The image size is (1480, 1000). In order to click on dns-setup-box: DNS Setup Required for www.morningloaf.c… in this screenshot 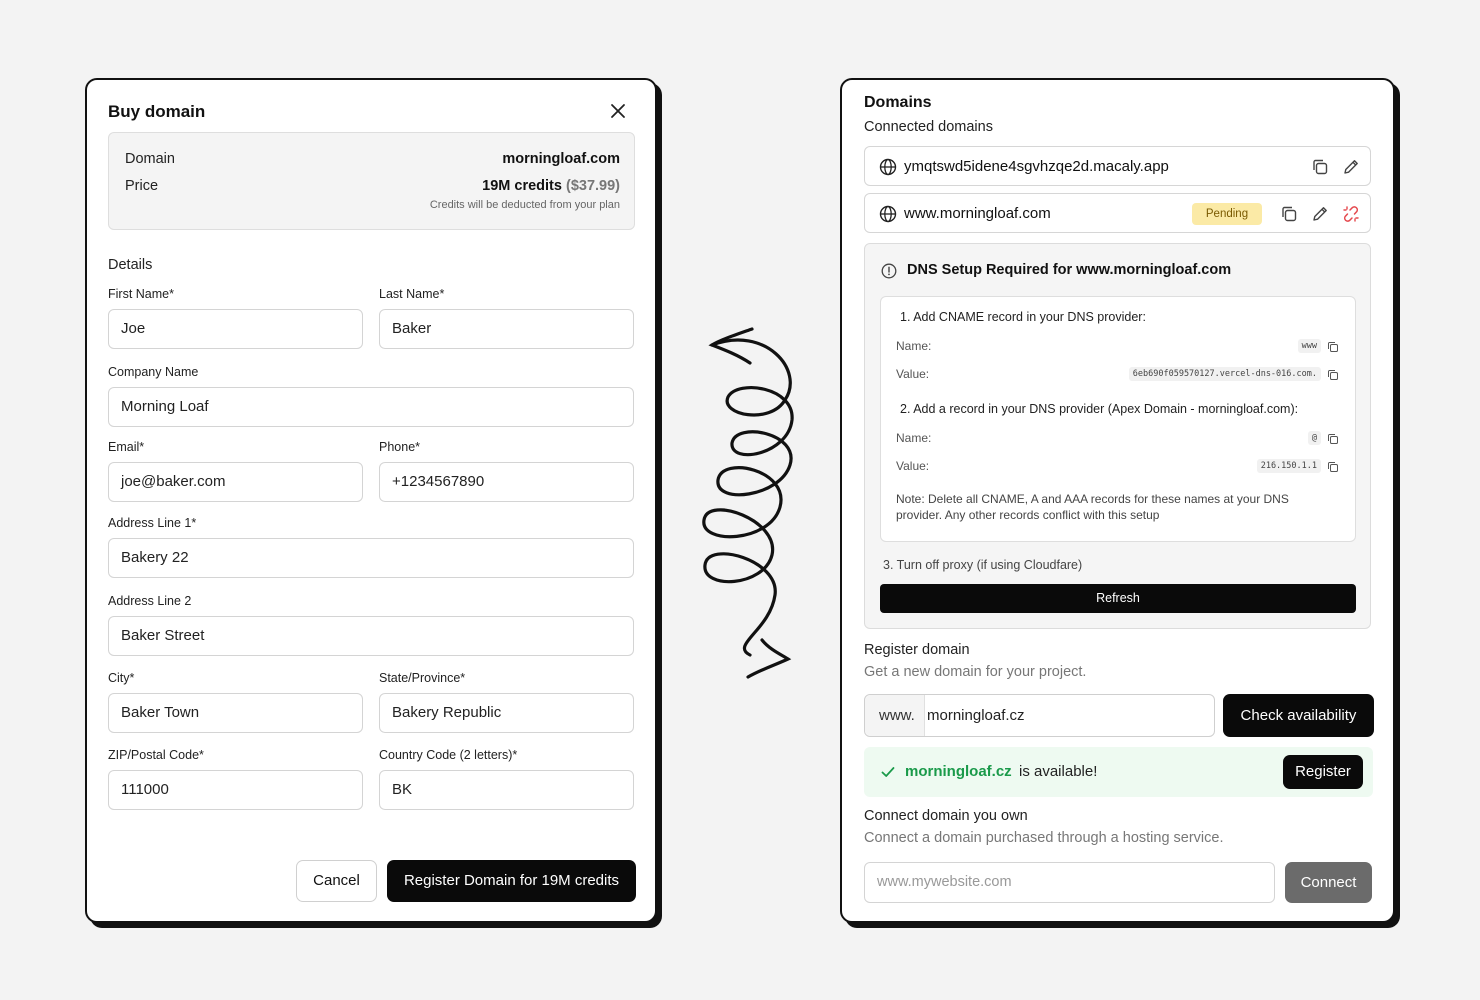, I will do `click(1117, 436)`.